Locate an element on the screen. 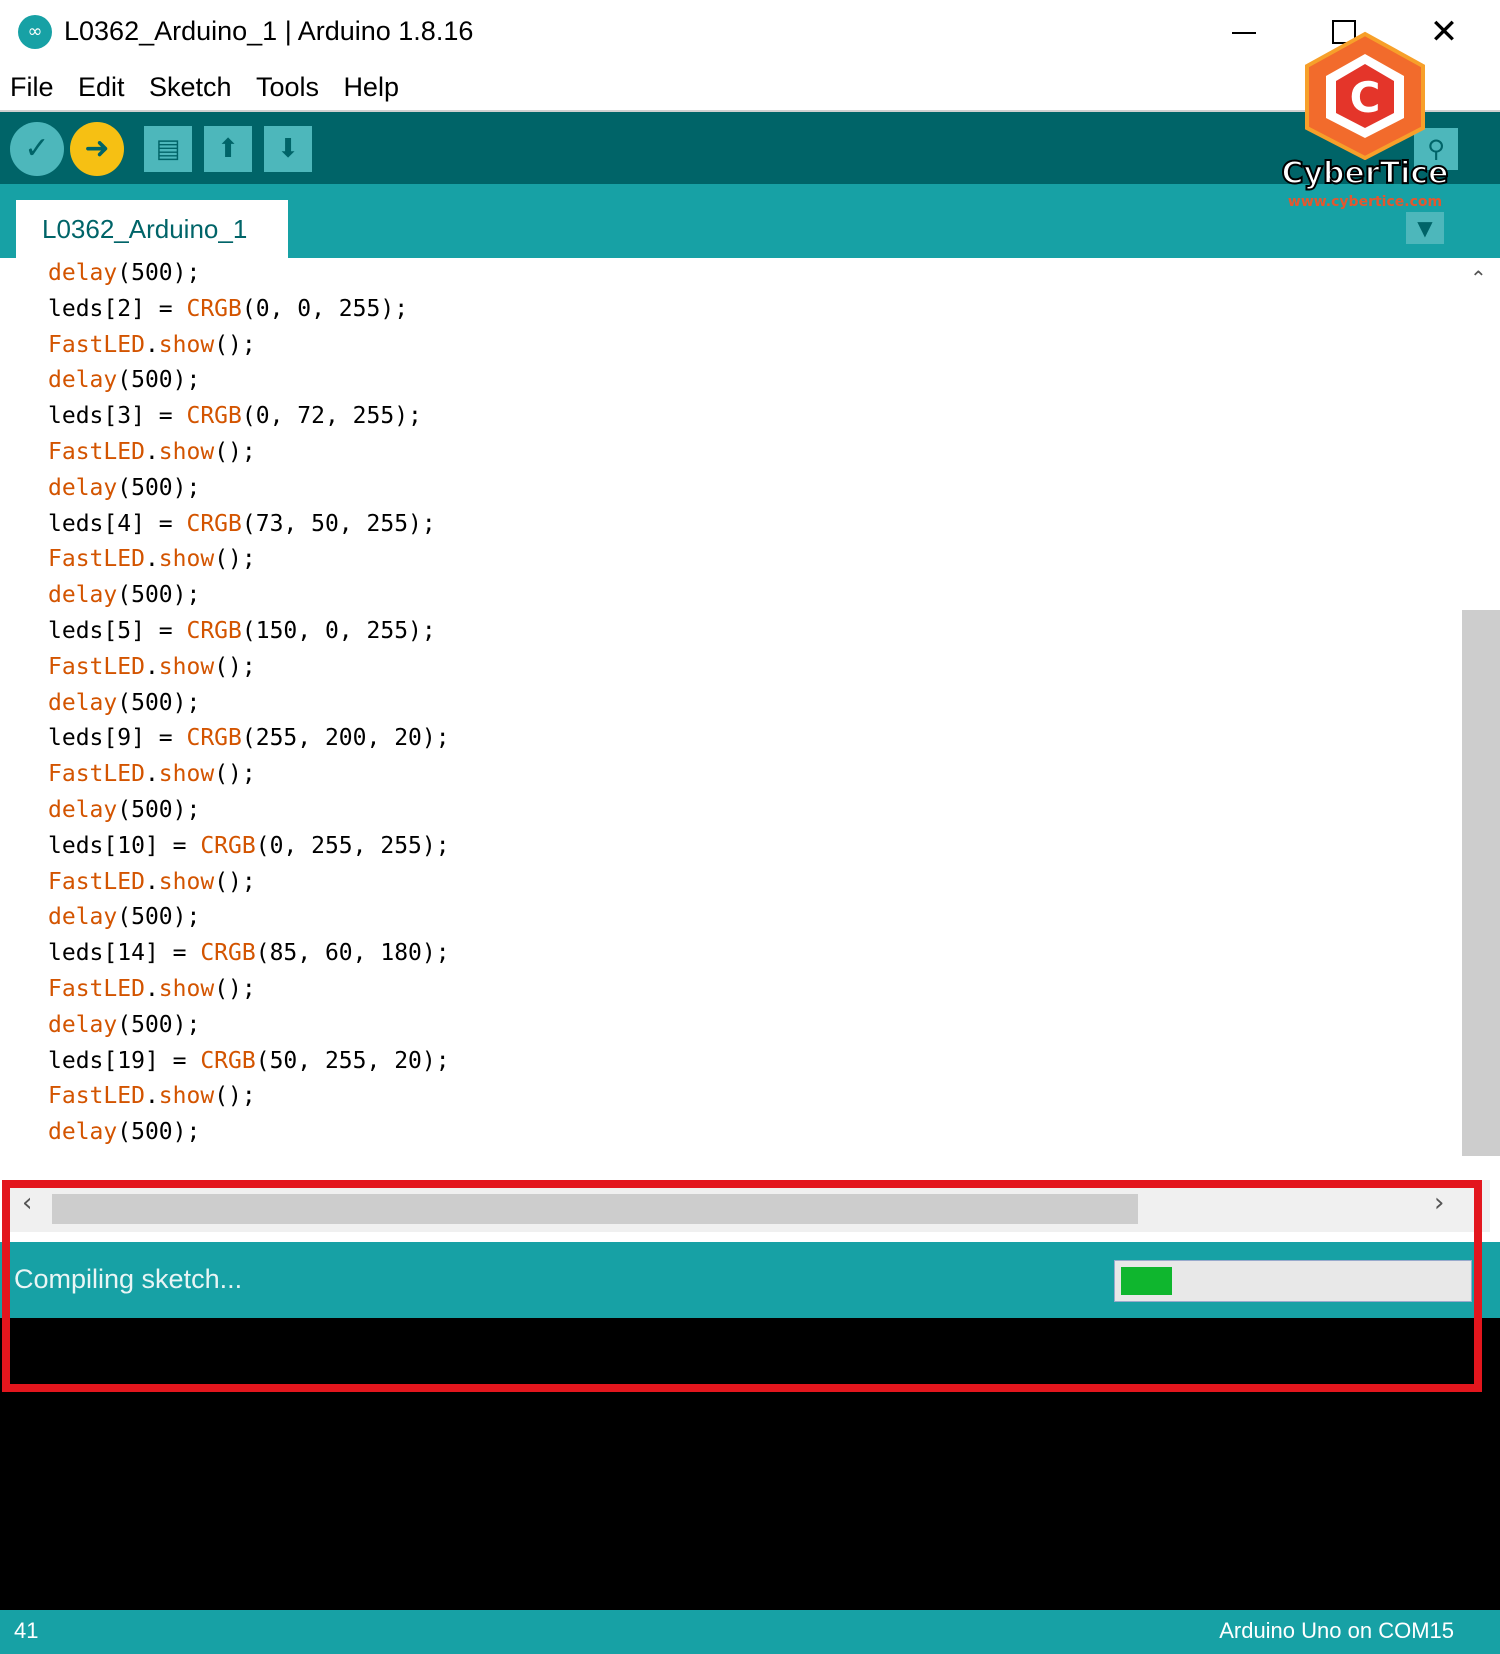 The image size is (1500, 1654). tab-sketch: L0362_Arduino_1 is located at coordinates (152, 229).